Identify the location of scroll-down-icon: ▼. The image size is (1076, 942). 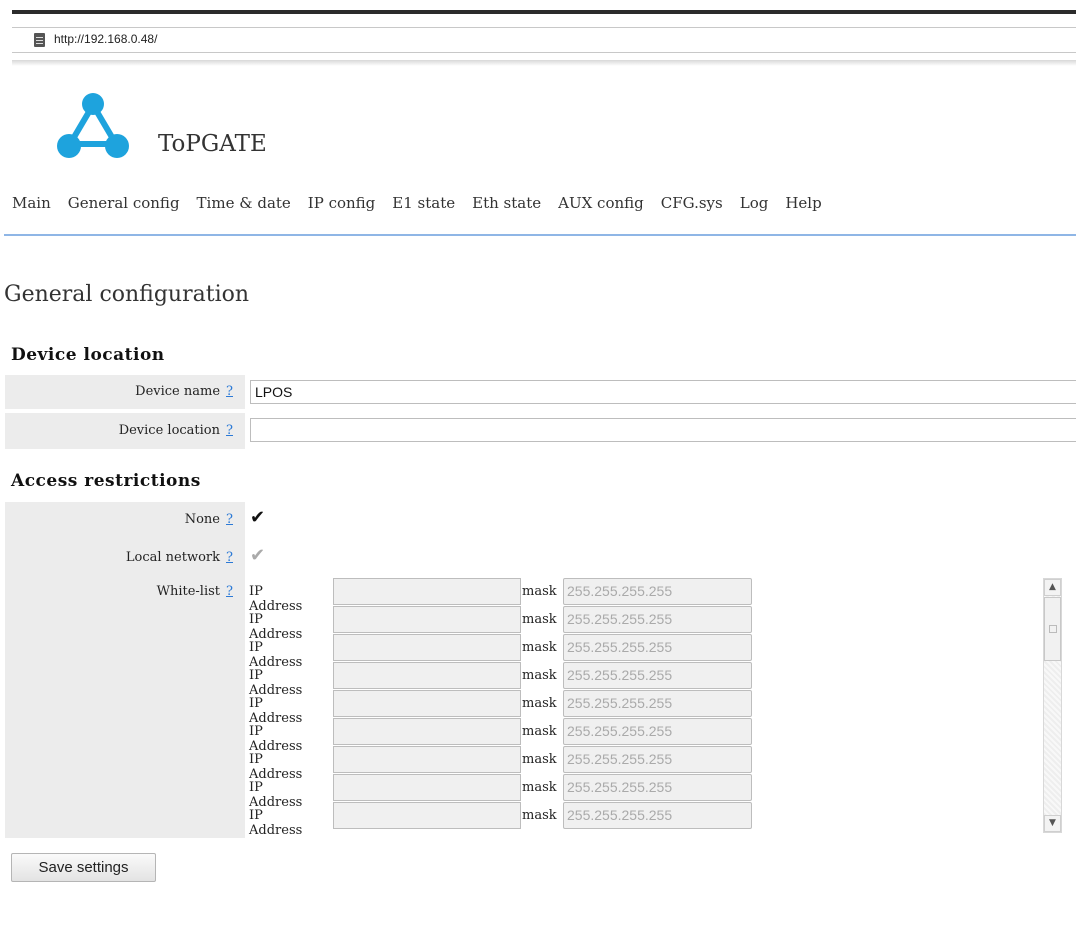
(1052, 823).